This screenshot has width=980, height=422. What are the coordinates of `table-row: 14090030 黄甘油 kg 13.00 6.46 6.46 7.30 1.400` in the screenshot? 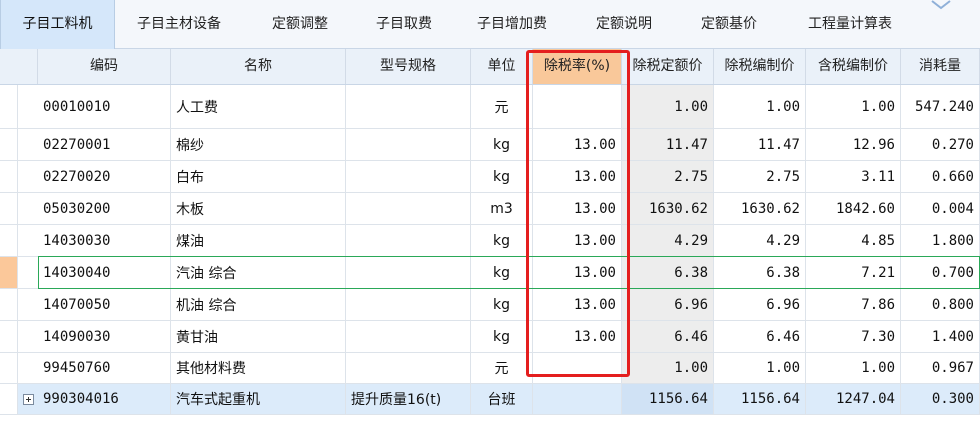 It's located at (490, 337).